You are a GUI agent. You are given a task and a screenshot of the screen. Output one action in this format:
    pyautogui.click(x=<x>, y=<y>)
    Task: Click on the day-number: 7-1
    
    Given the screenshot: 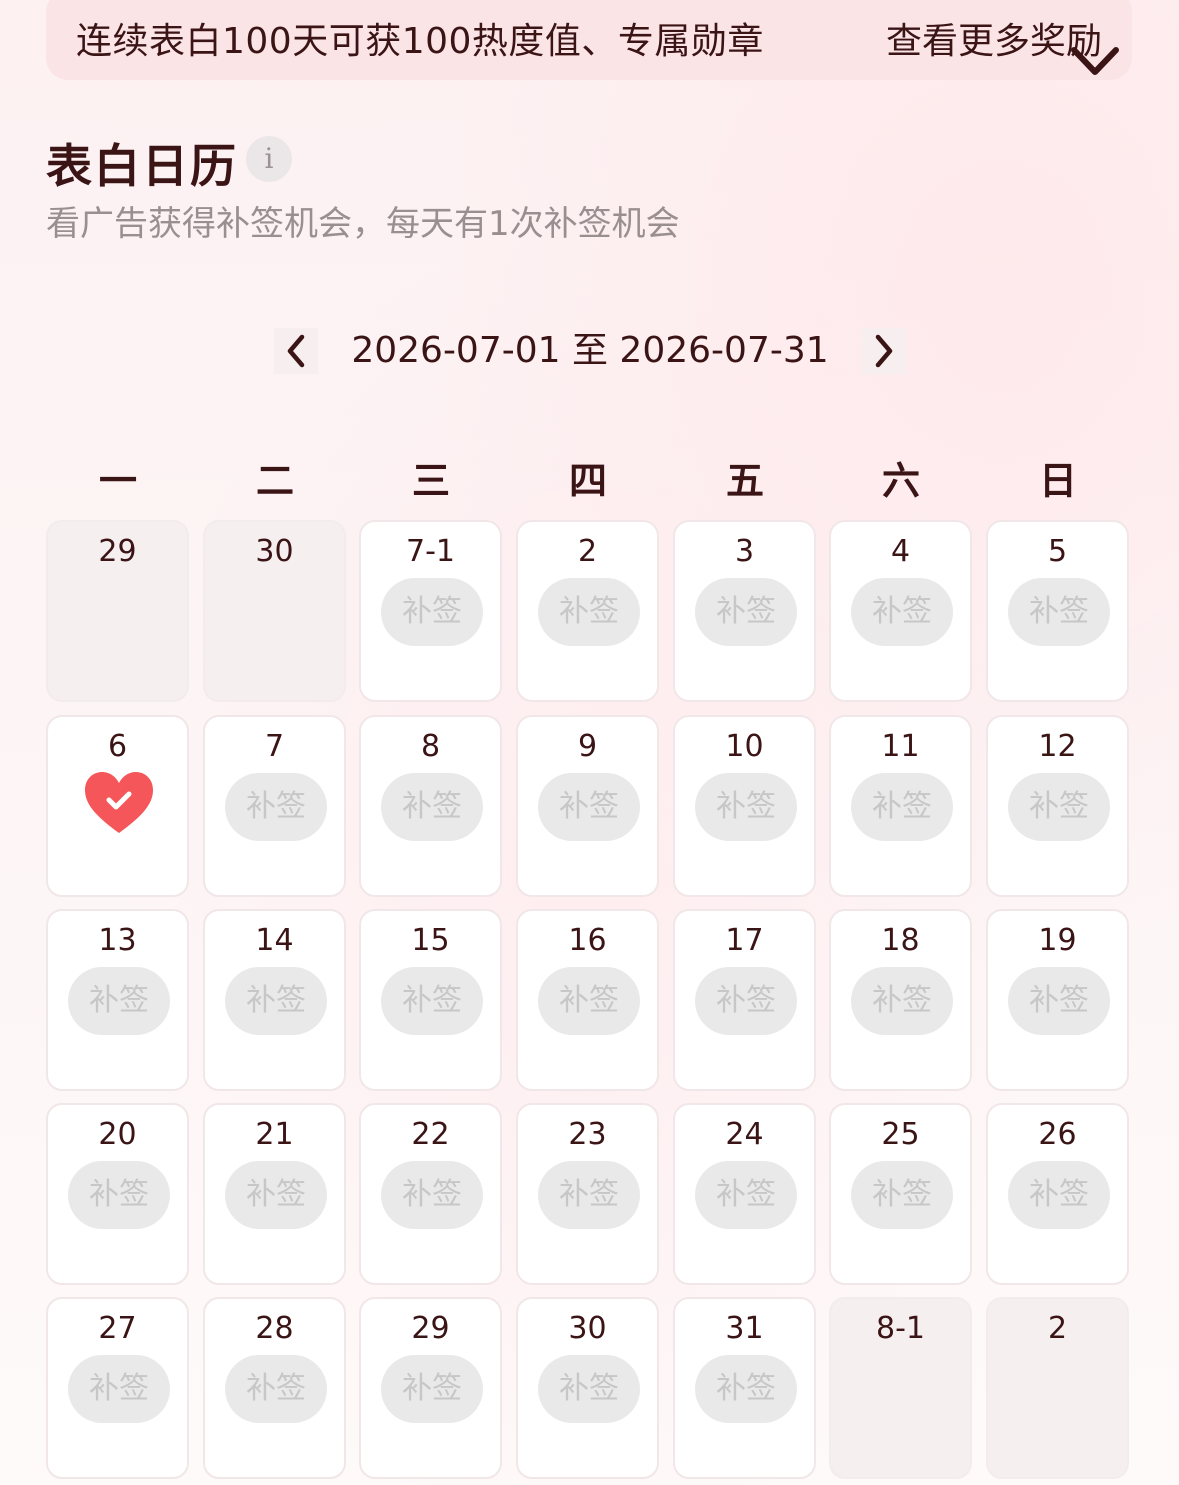 What is the action you would take?
    pyautogui.click(x=430, y=551)
    